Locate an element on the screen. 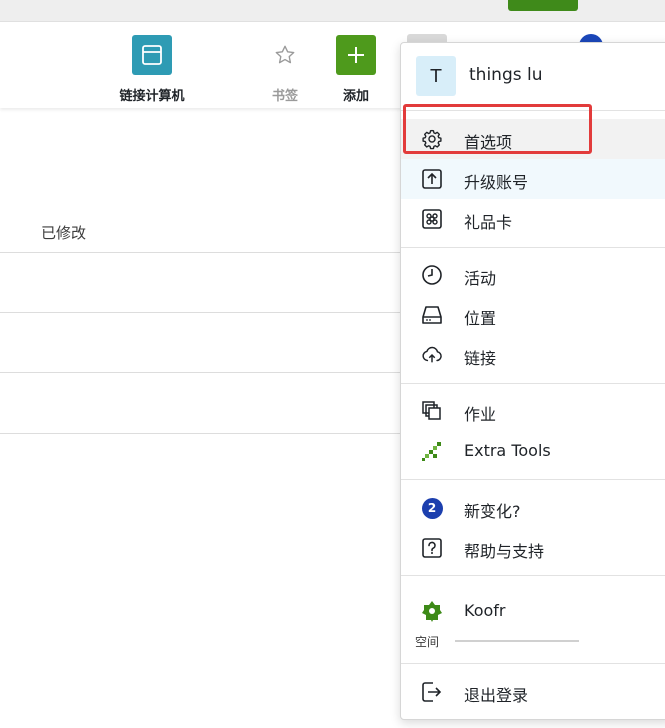 The height and width of the screenshot is (728, 665). help-icon is located at coordinates (432, 548).